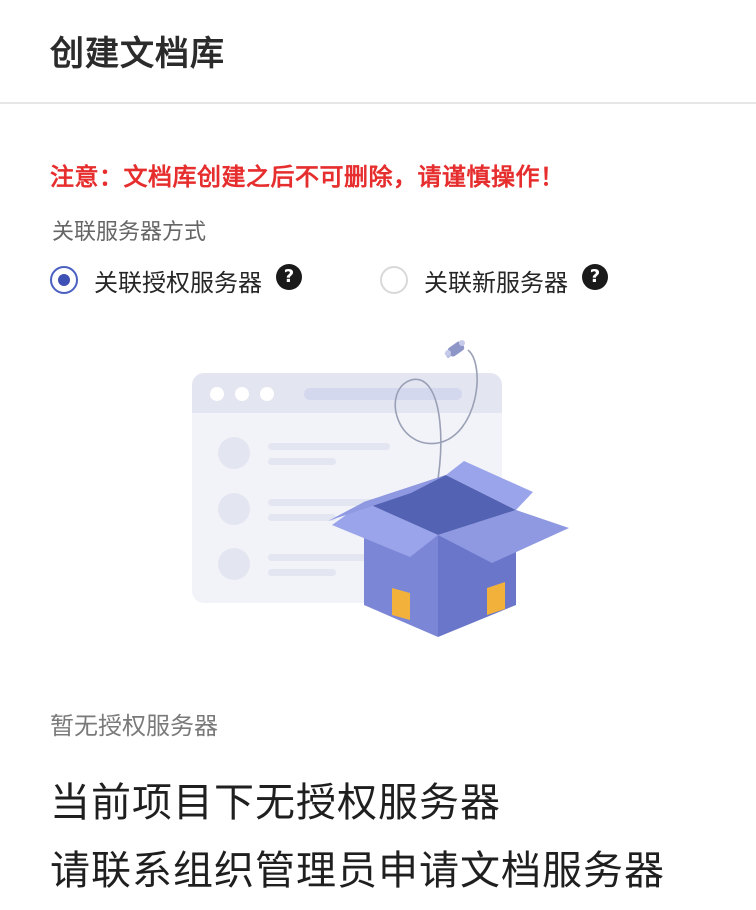 The width and height of the screenshot is (756, 910). What do you see at coordinates (360, 280) in the screenshot?
I see `association-radio-group: 关联授权服务器 ? 关联新服务器 ?` at bounding box center [360, 280].